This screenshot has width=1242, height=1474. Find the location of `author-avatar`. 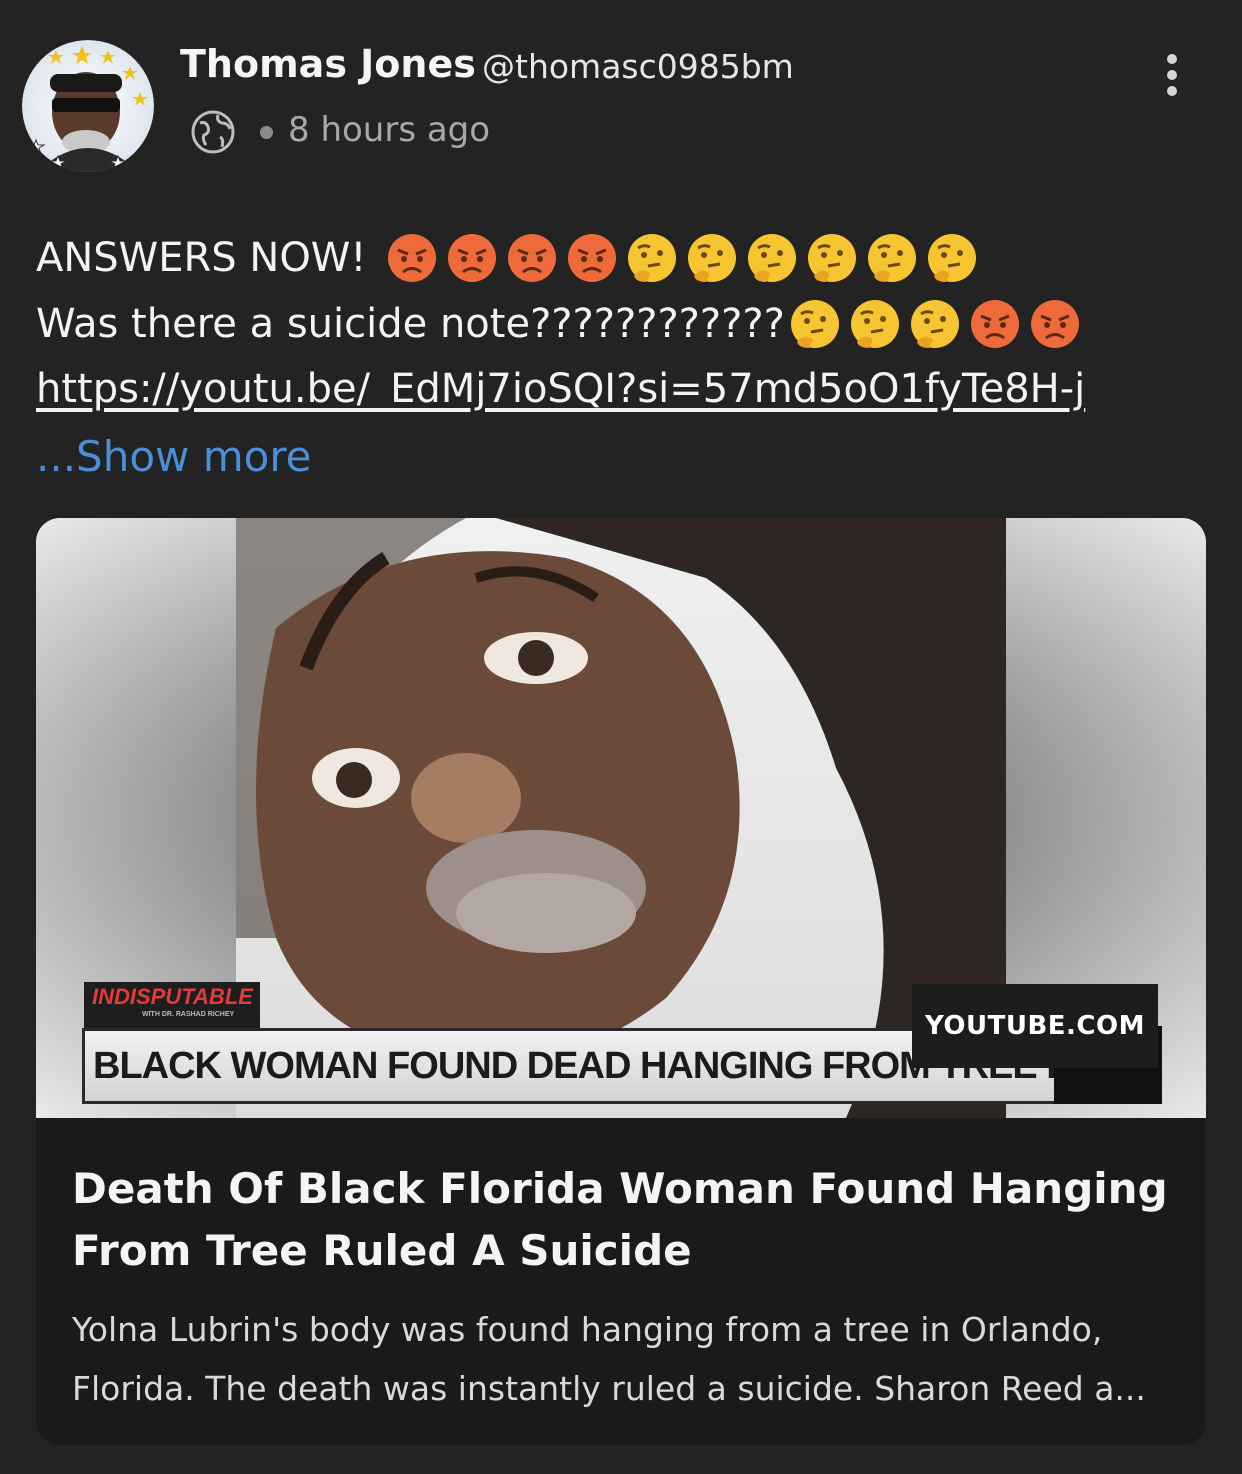

author-avatar is located at coordinates (88, 106).